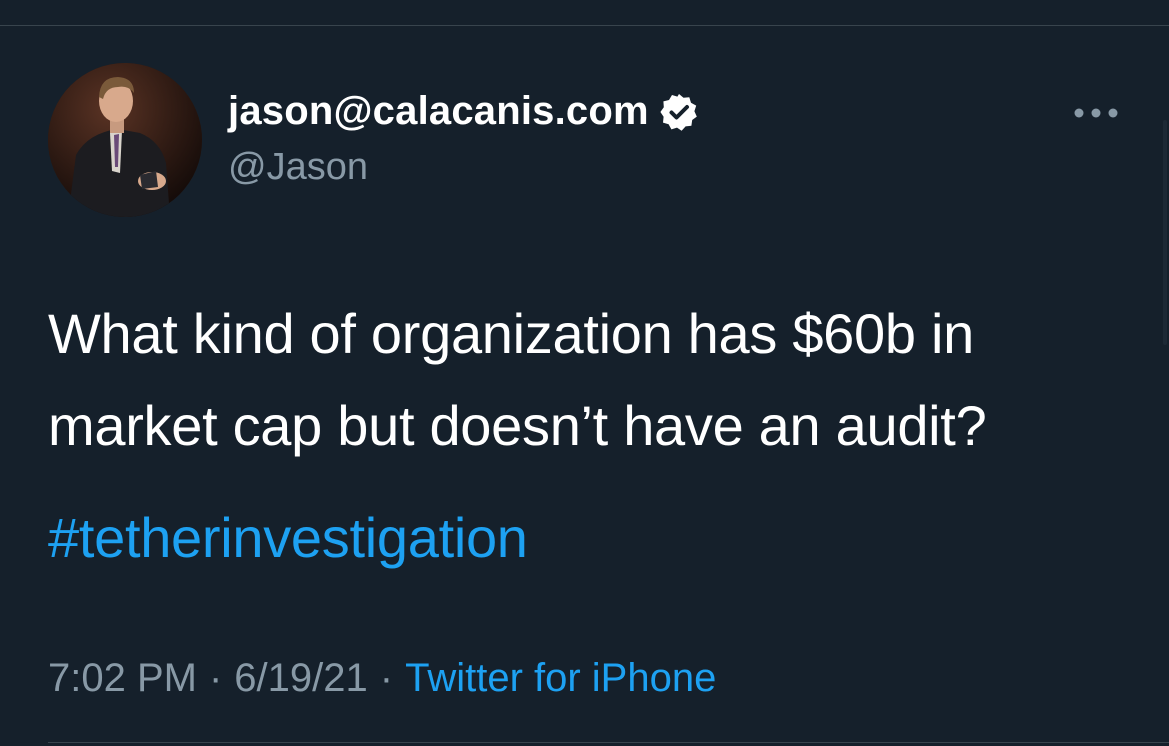  What do you see at coordinates (679, 112) in the screenshot?
I see `verified-badge-icon` at bounding box center [679, 112].